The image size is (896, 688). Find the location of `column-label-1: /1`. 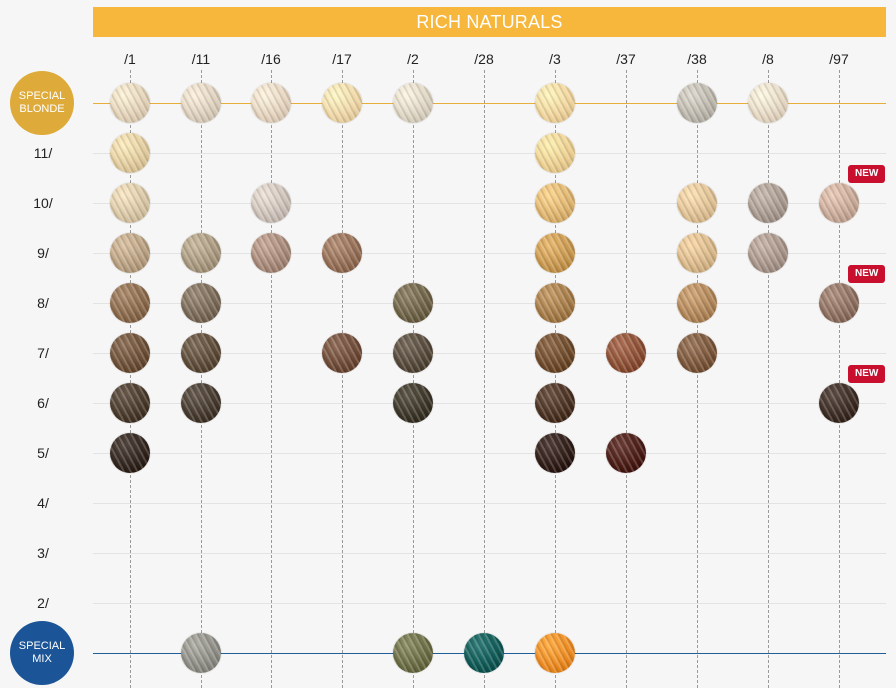

column-label-1: /1 is located at coordinates (130, 59).